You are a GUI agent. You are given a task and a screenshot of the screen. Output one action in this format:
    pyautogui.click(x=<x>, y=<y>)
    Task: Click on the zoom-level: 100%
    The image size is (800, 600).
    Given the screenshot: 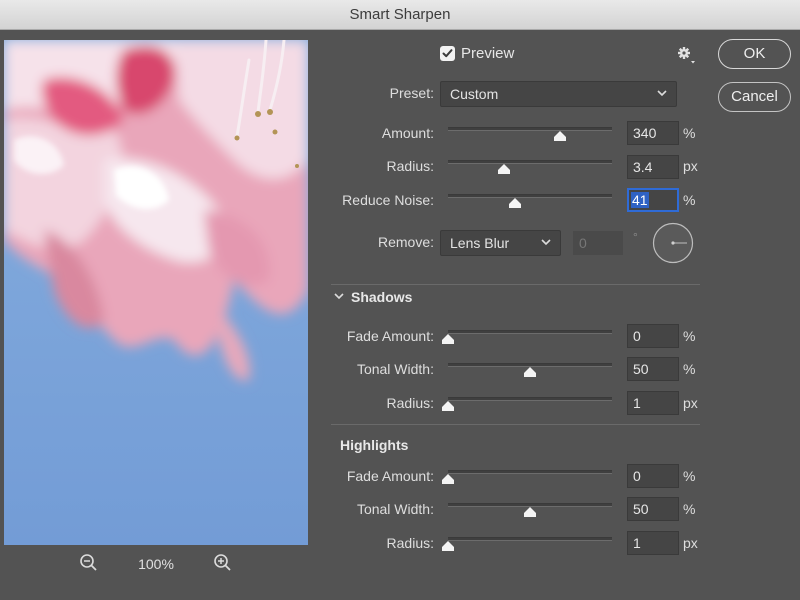 What is the action you would take?
    pyautogui.click(x=156, y=564)
    